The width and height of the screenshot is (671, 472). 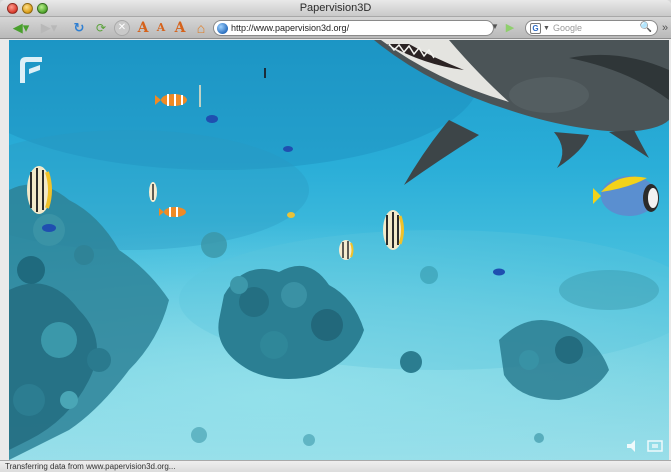 What do you see at coordinates (634, 446) in the screenshot?
I see `sound-icon` at bounding box center [634, 446].